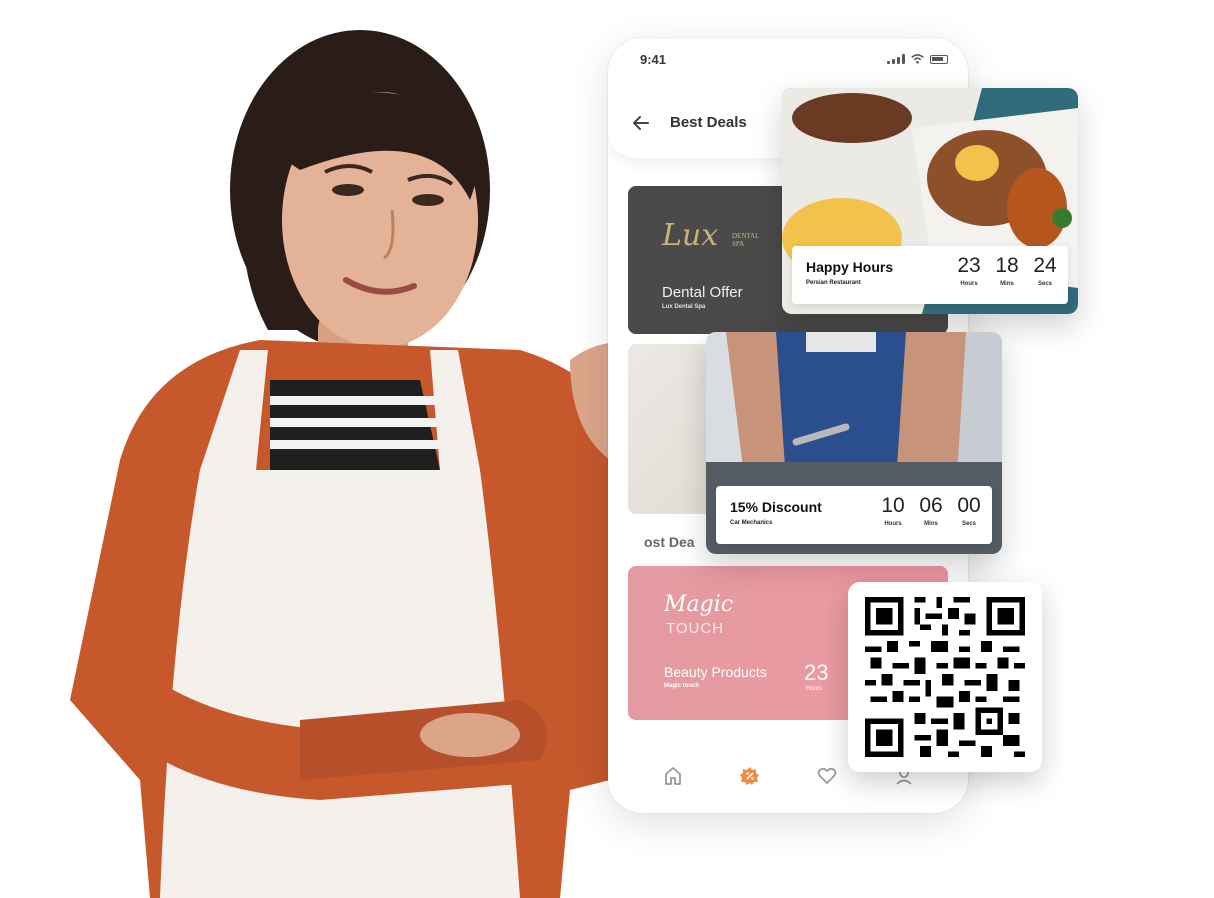  I want to click on deal-title: Dental Offer, so click(702, 292).